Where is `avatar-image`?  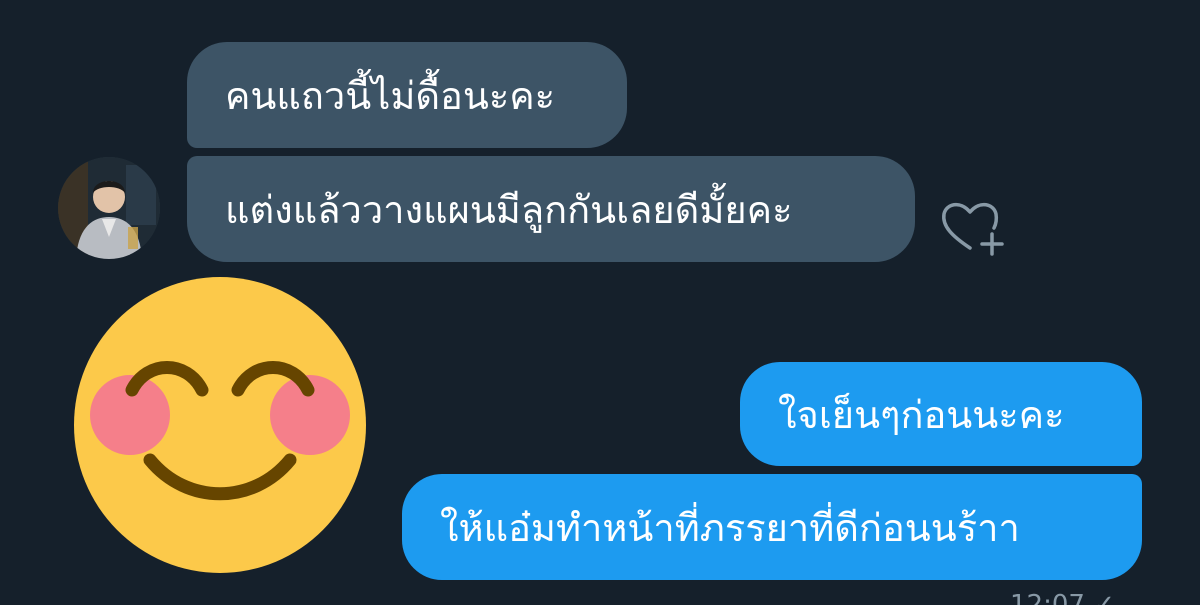
avatar-image is located at coordinates (109, 208).